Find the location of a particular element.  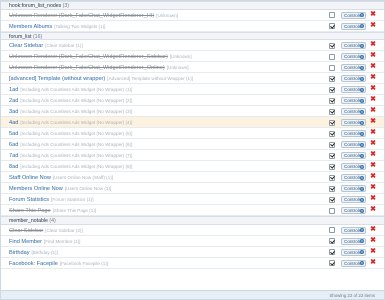

chevron-down-icon: ▾ is located at coordinates (362, 56).